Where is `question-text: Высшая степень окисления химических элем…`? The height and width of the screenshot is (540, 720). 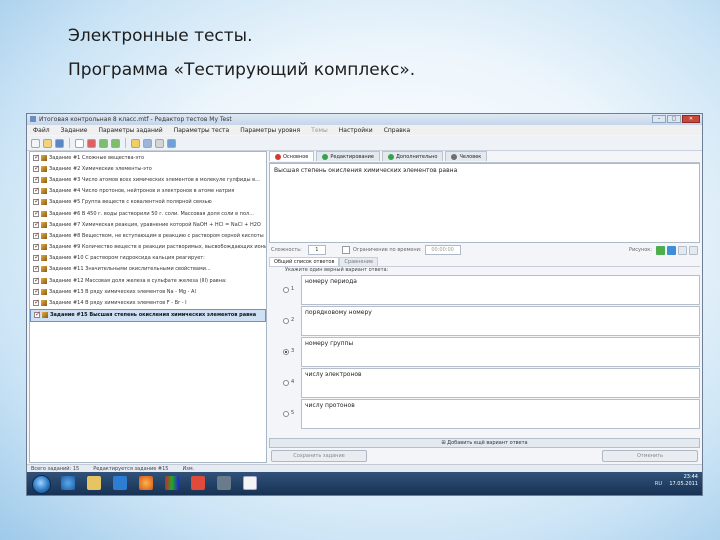 question-text: Высшая степень окисления химических элем… is located at coordinates (366, 170).